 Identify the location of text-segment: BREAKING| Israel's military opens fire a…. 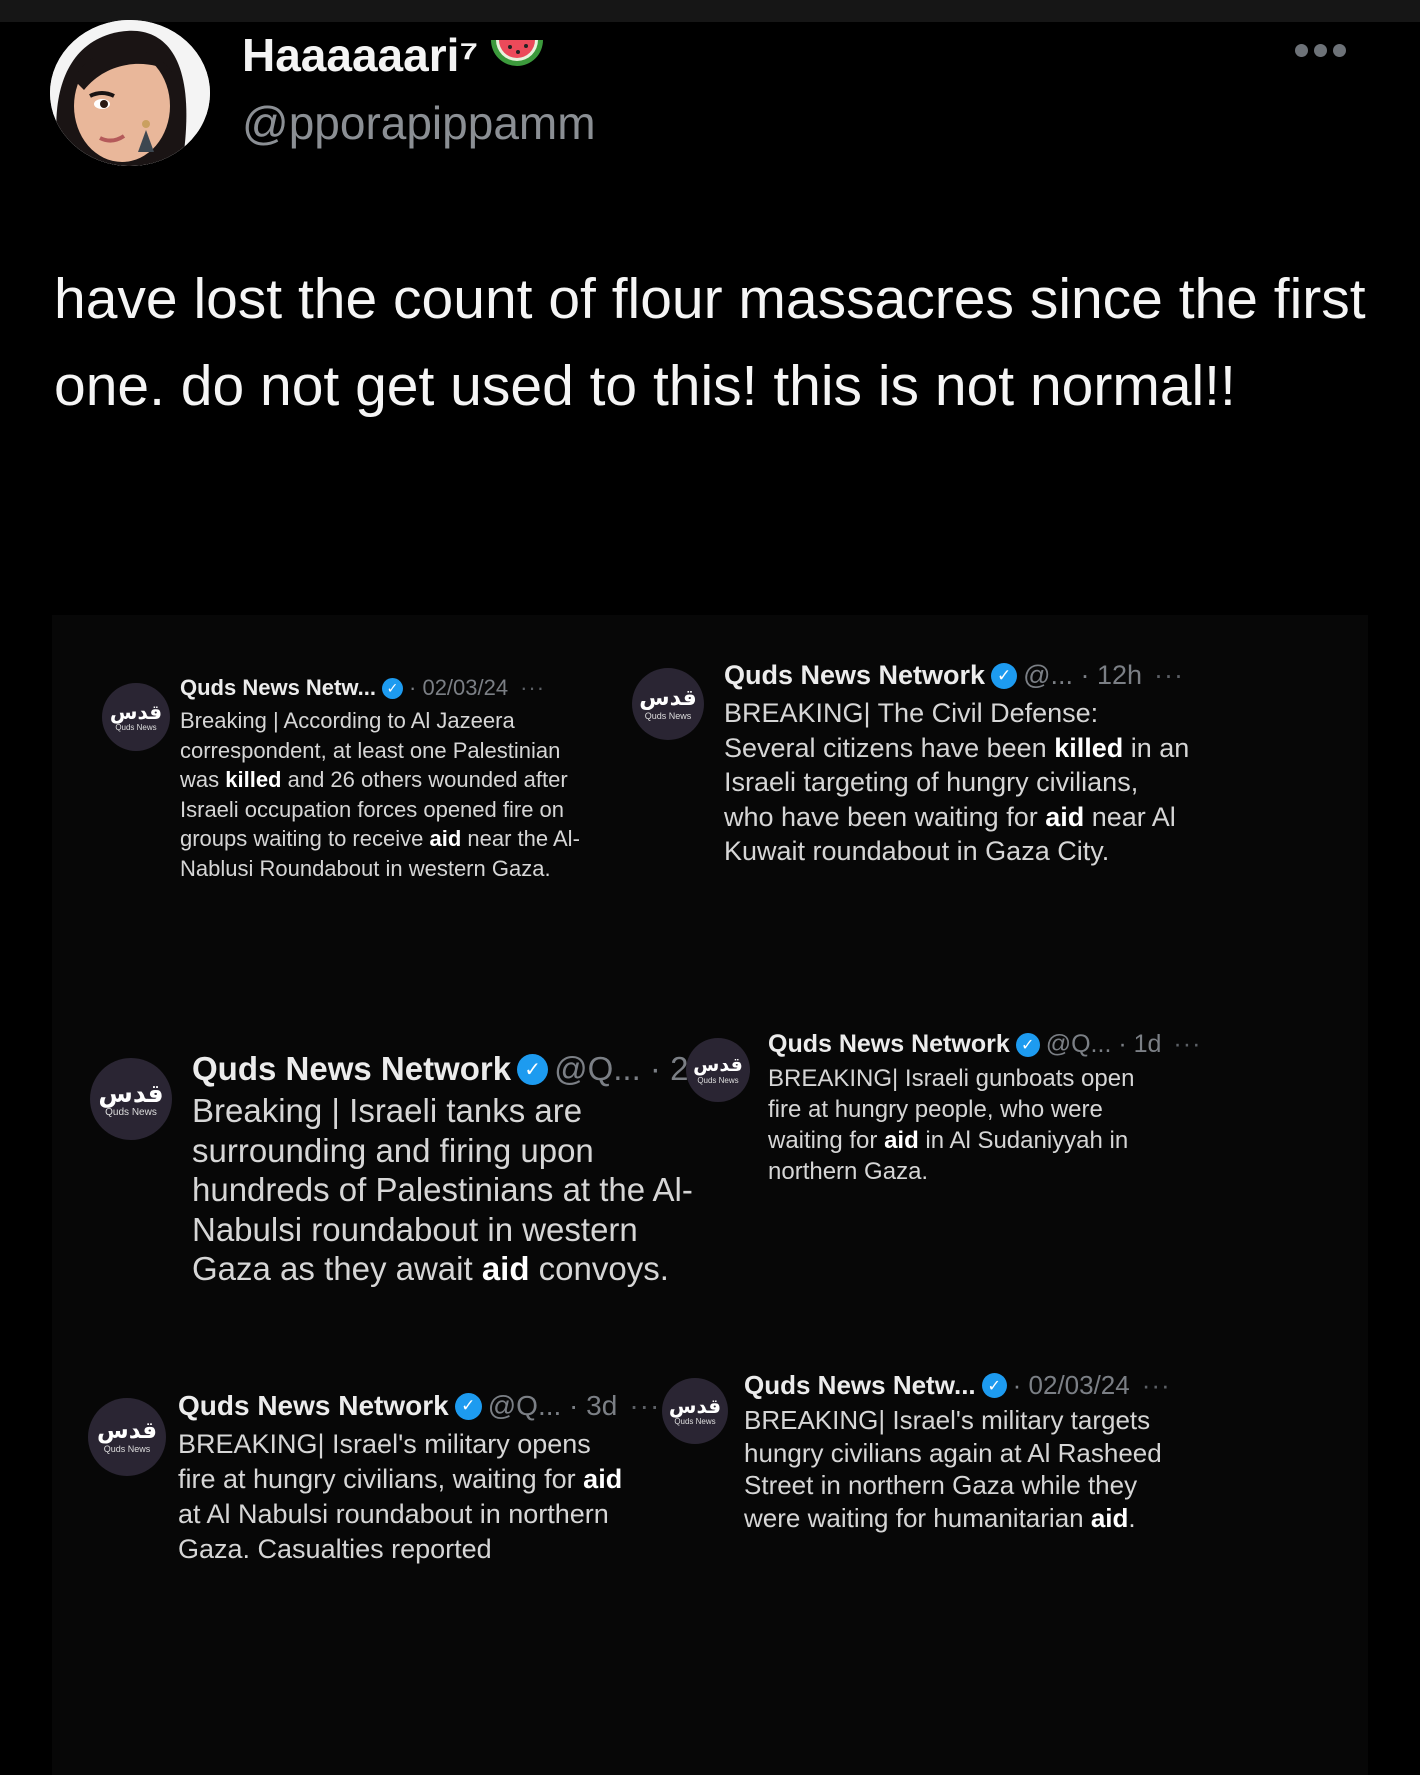
(384, 1461).